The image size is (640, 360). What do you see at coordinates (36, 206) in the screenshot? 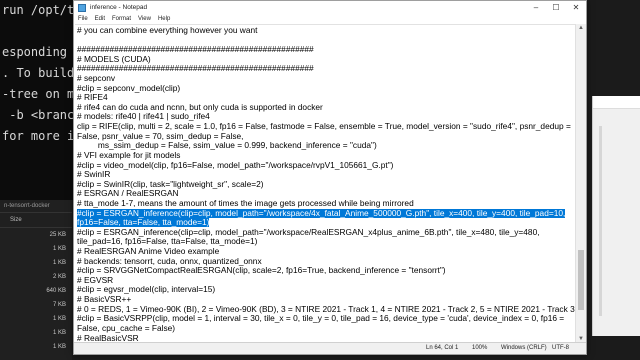
I see `explorer-path: n-tensorrt-docker` at bounding box center [36, 206].